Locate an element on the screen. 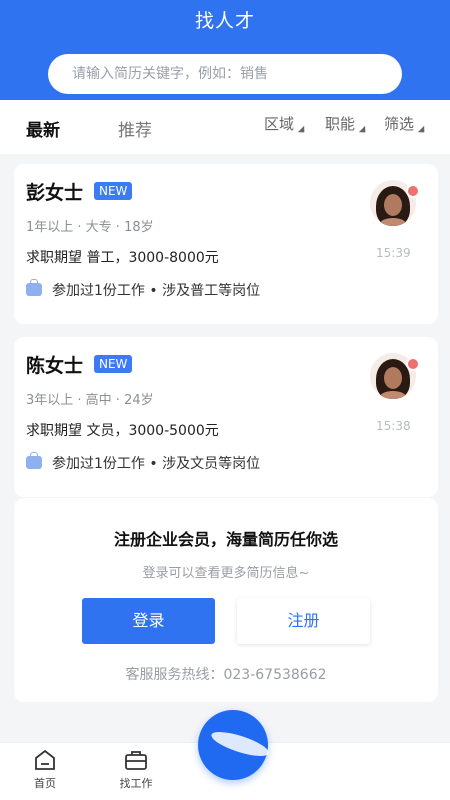  job-expectation: 求职期望 普工，3000-8000元 is located at coordinates (122, 258).